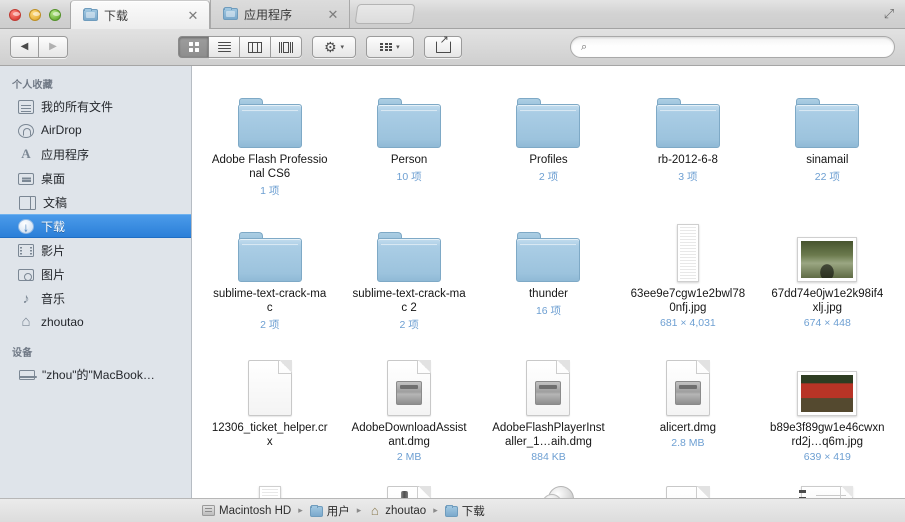 This screenshot has width=905, height=522. I want to click on file-item: 63ee9e7cgw1e2bwl780nfj.jpg 681 × 4,031, so click(687, 281).